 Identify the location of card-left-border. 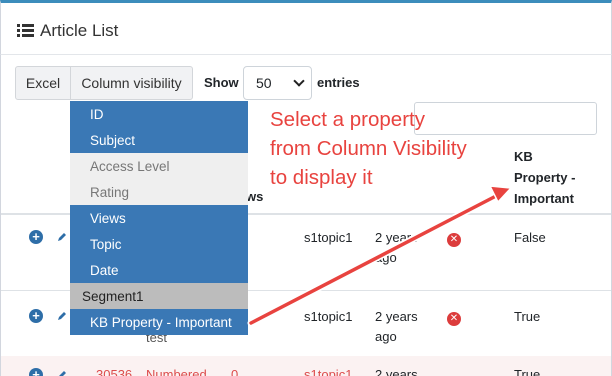
(0, 215).